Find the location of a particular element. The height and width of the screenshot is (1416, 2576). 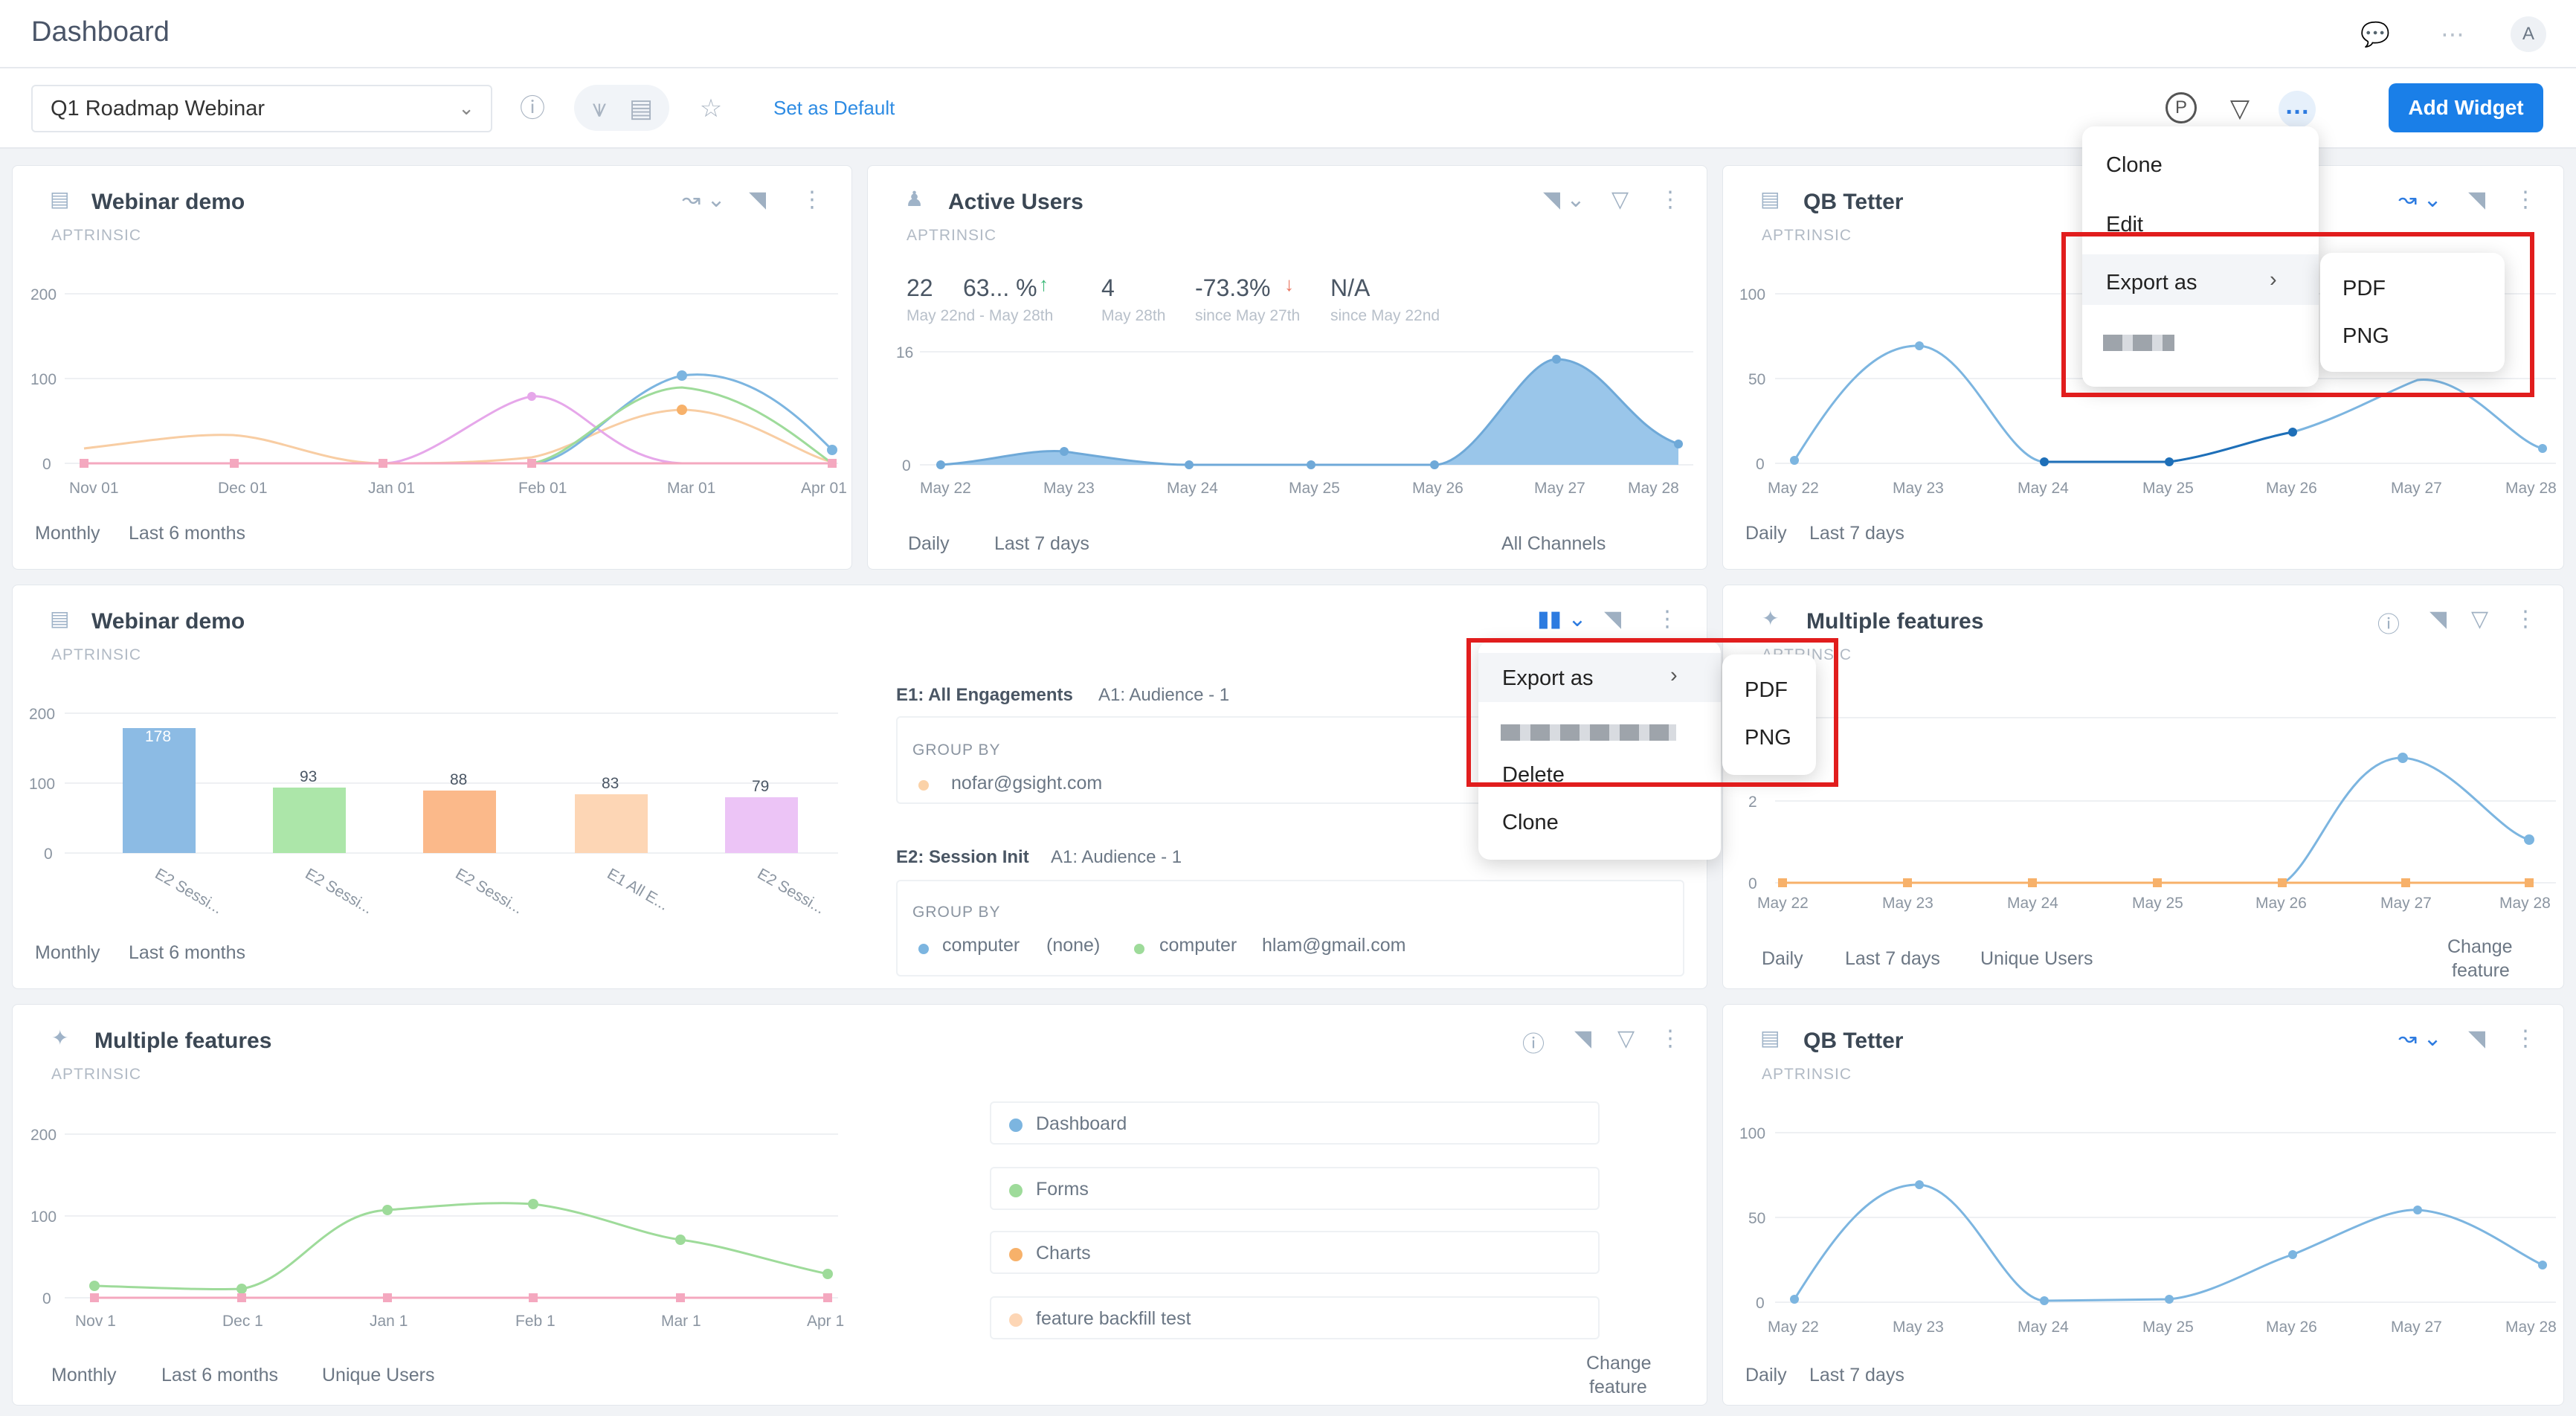

x-tick: May 22 is located at coordinates (945, 489).